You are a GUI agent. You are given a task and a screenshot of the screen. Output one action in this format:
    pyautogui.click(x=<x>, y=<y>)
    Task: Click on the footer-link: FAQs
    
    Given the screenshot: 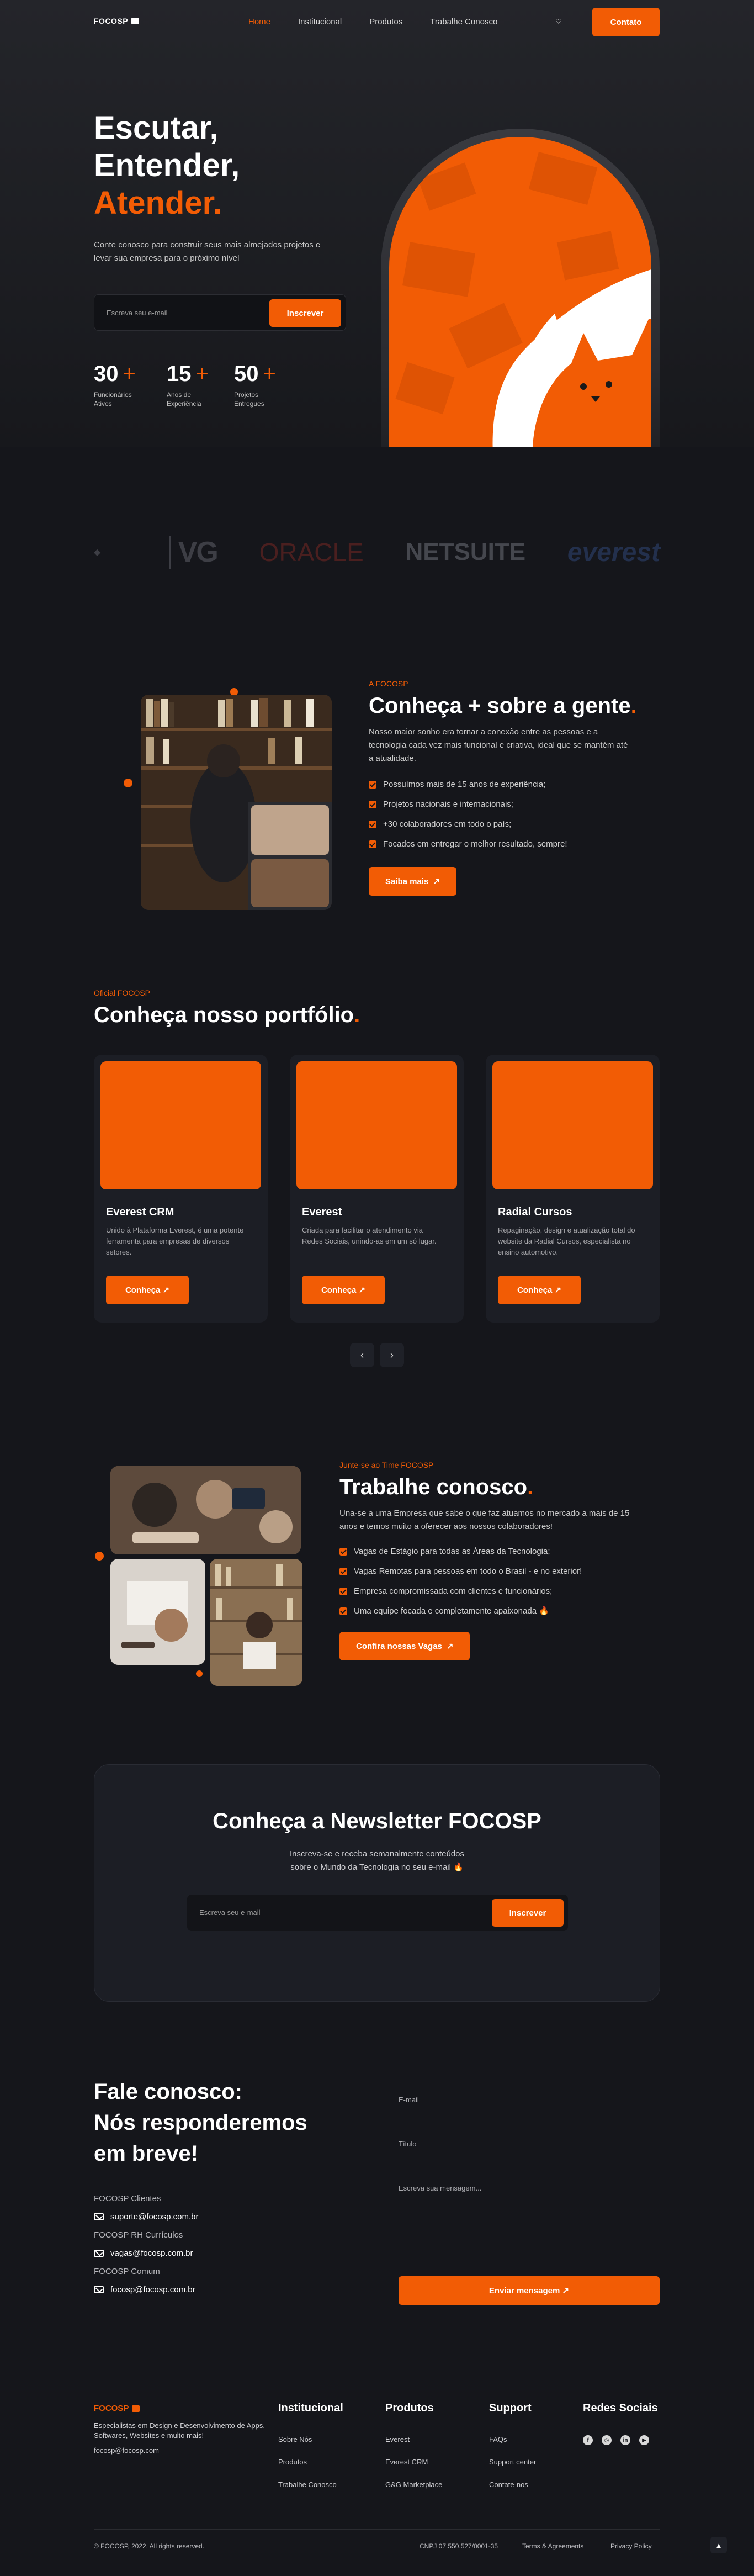 What is the action you would take?
    pyautogui.click(x=498, y=2439)
    